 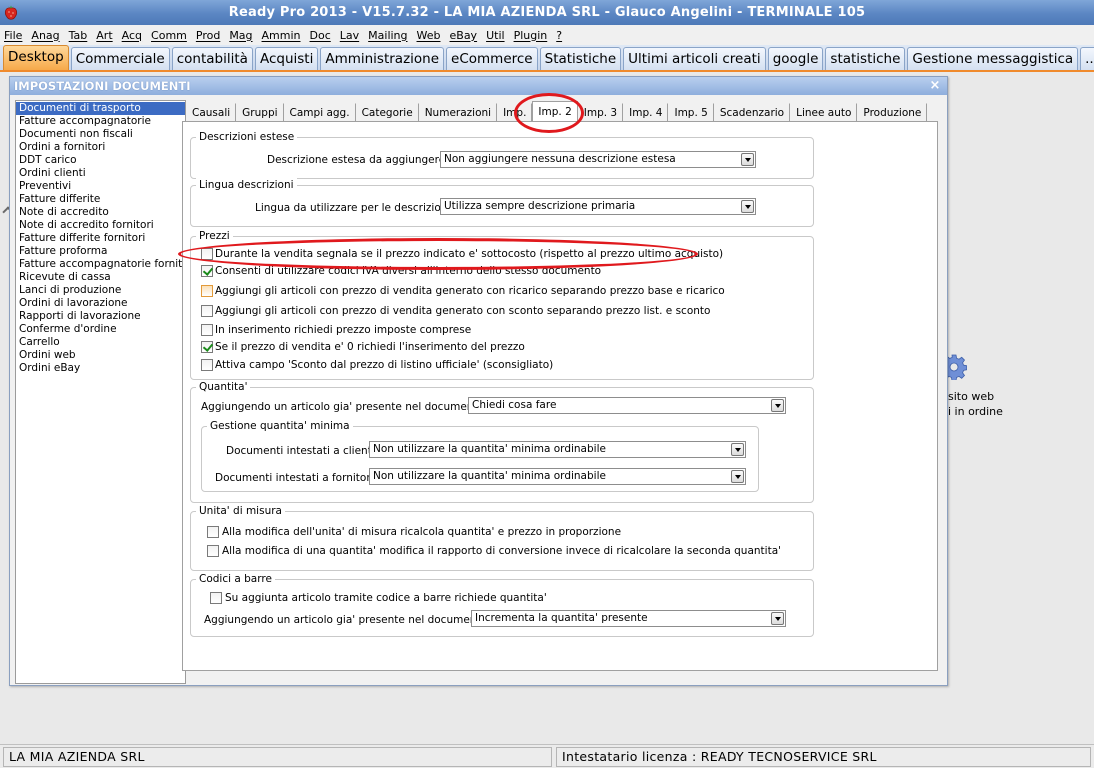 I want to click on doc-type-item: Documenti di trasporto, so click(x=100, y=108).